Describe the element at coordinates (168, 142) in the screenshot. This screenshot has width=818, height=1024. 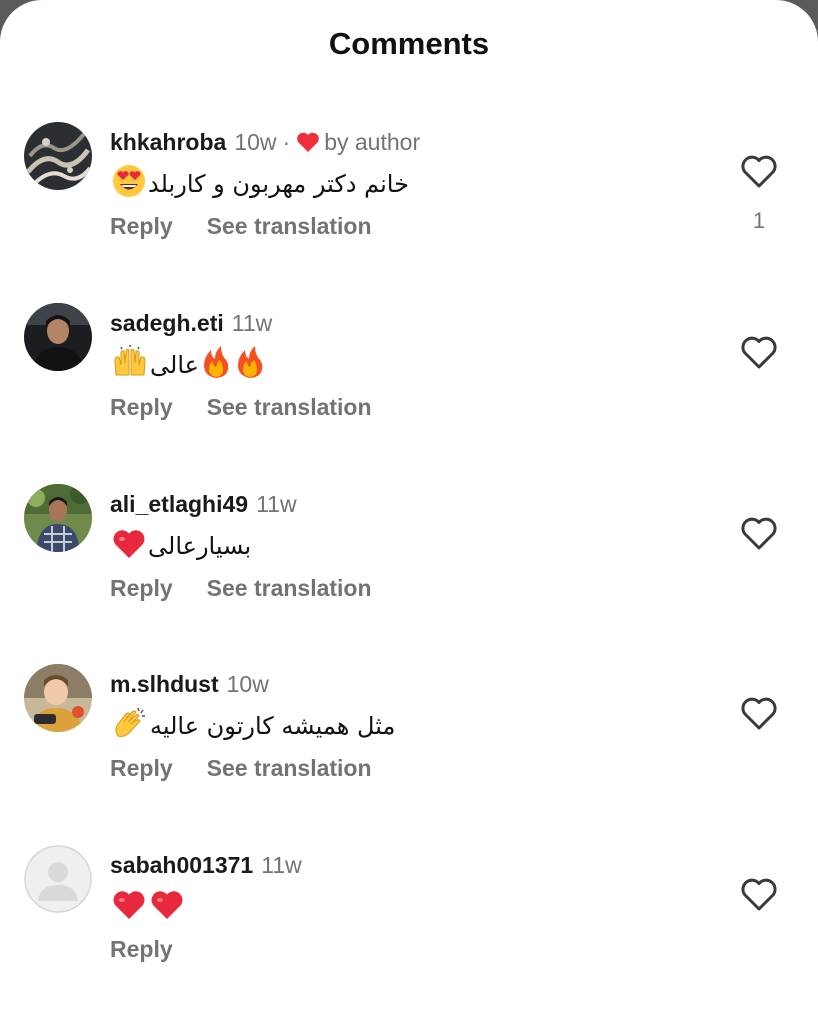
I see `username: khkahroba` at that location.